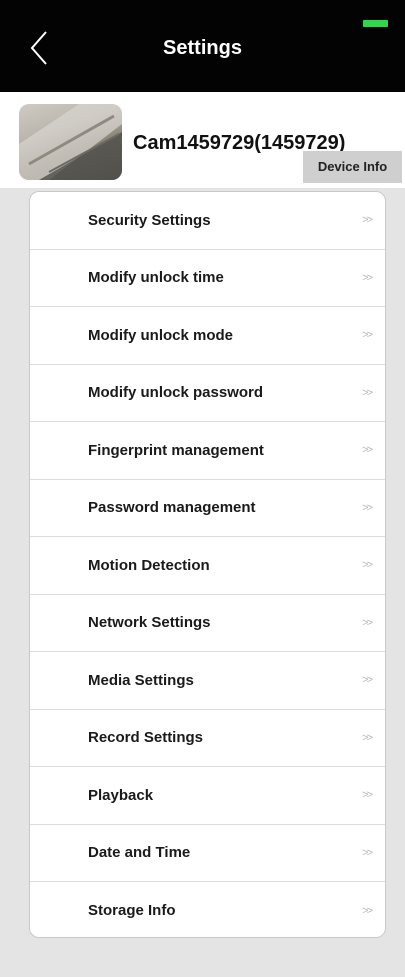  Describe the element at coordinates (202, 140) in the screenshot. I see `device-header: Cam1459729(1459729) Device Info` at that location.